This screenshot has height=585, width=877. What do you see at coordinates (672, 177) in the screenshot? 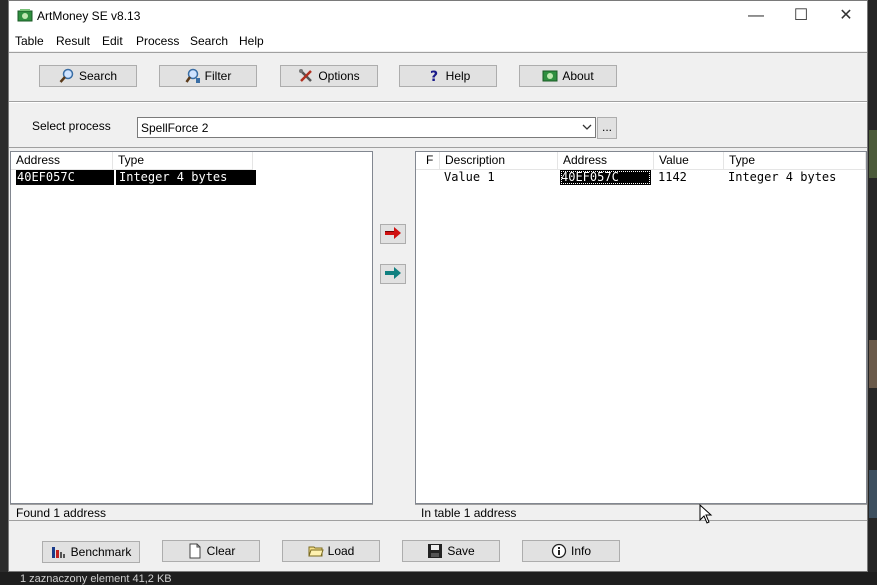
I see `table-row-value: 1142` at bounding box center [672, 177].